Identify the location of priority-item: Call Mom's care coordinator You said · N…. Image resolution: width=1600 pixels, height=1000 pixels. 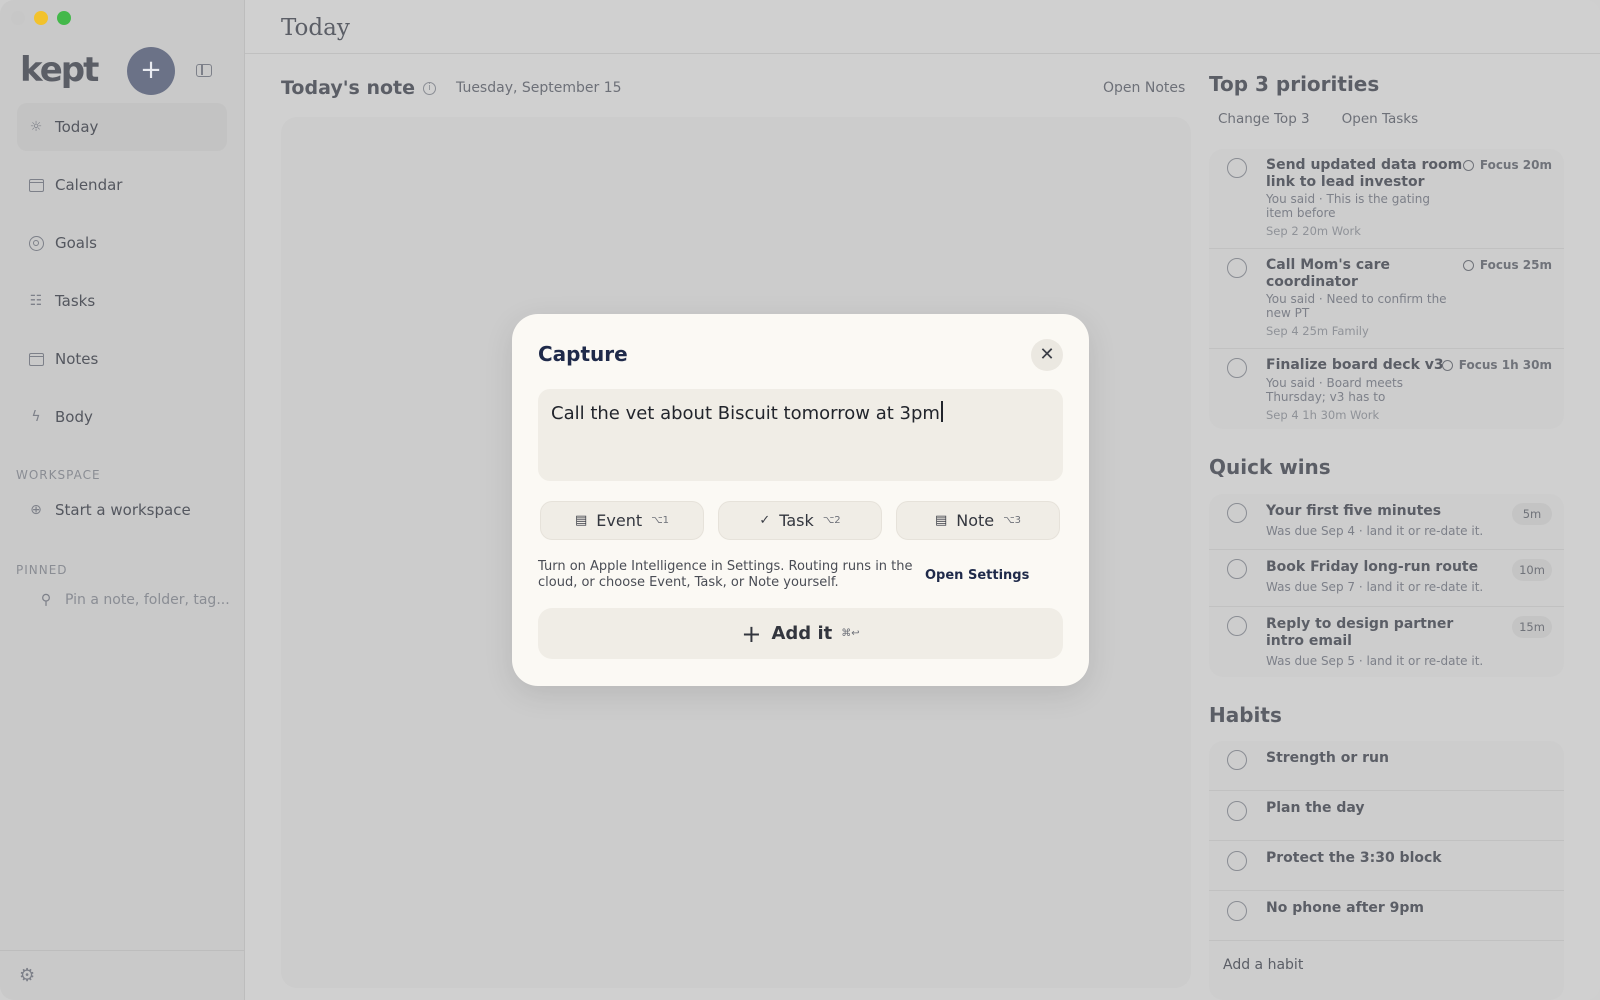
(1386, 299).